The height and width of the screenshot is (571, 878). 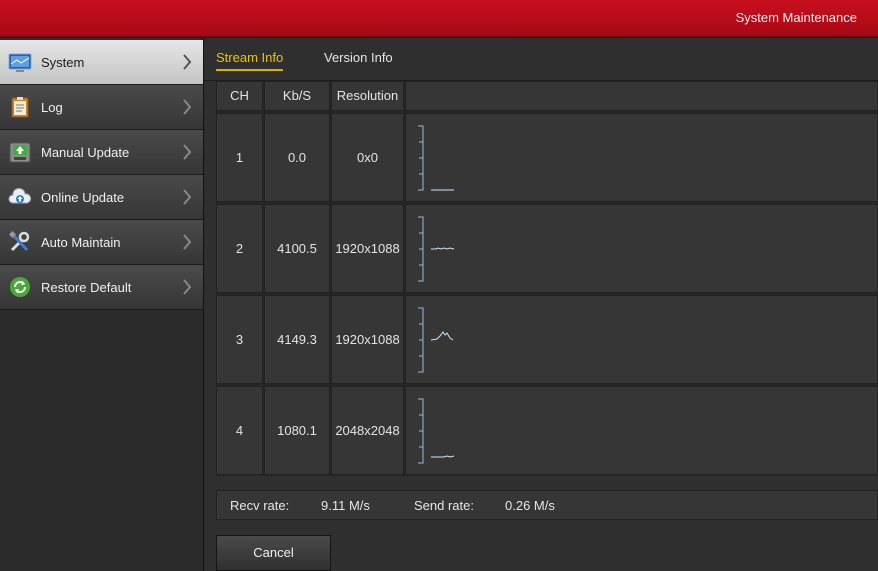 I want to click on sidebar-item-auto-maintain: Auto Maintain, so click(x=101, y=242).